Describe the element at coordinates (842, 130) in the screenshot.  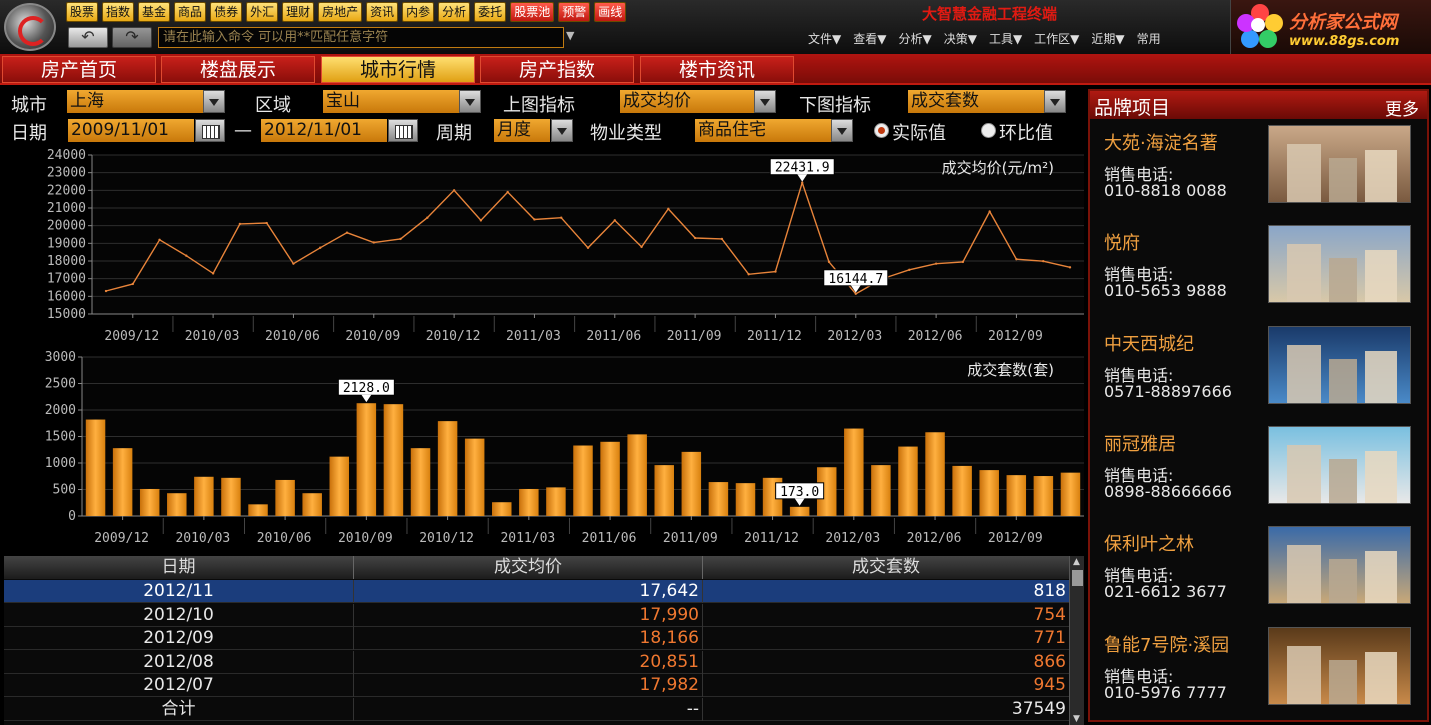
I see `property-type-dropdown-icon` at that location.